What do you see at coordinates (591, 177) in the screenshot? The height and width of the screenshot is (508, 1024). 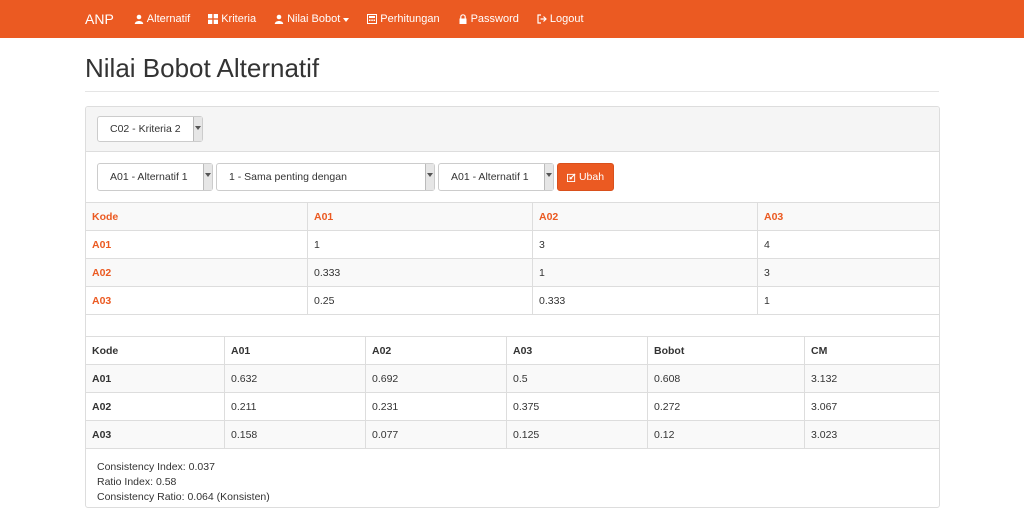 I see `ubah-button-label: Ubah` at bounding box center [591, 177].